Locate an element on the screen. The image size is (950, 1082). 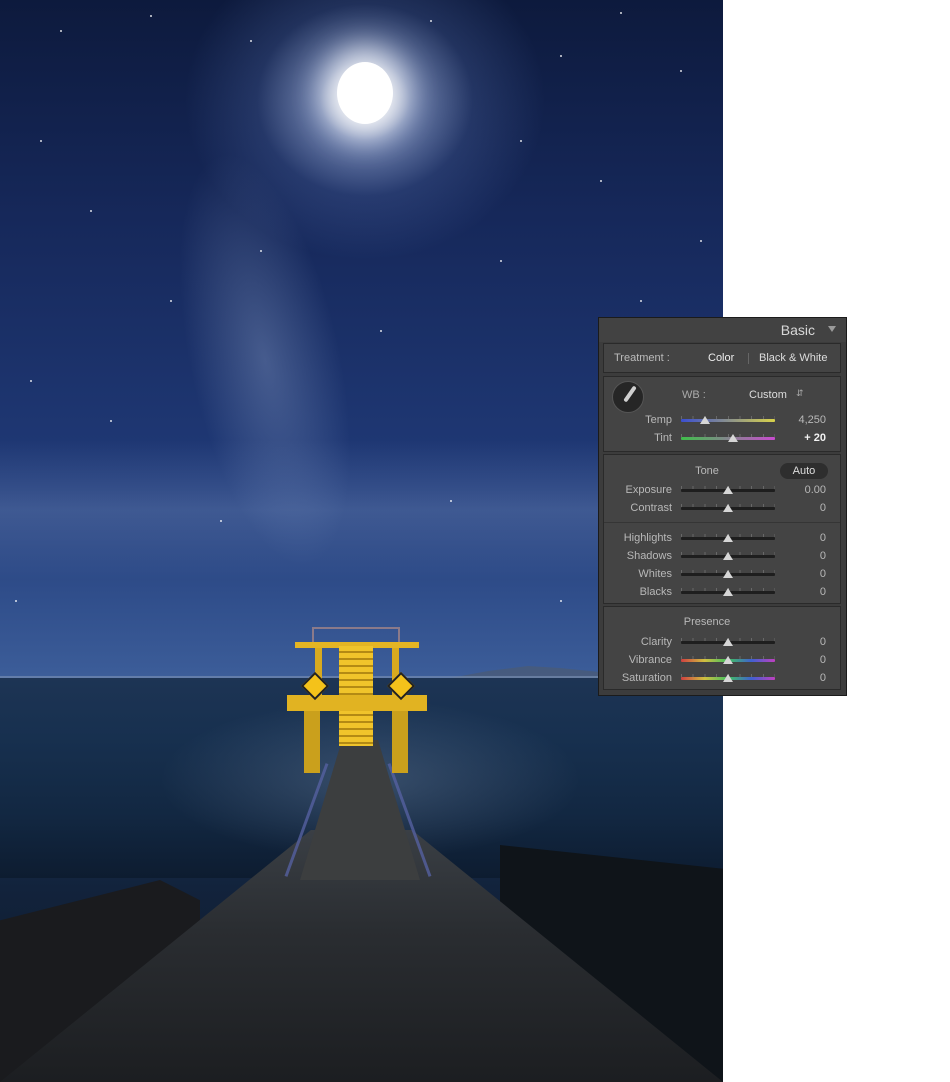
eyedropper-icon is located at coordinates (628, 397).